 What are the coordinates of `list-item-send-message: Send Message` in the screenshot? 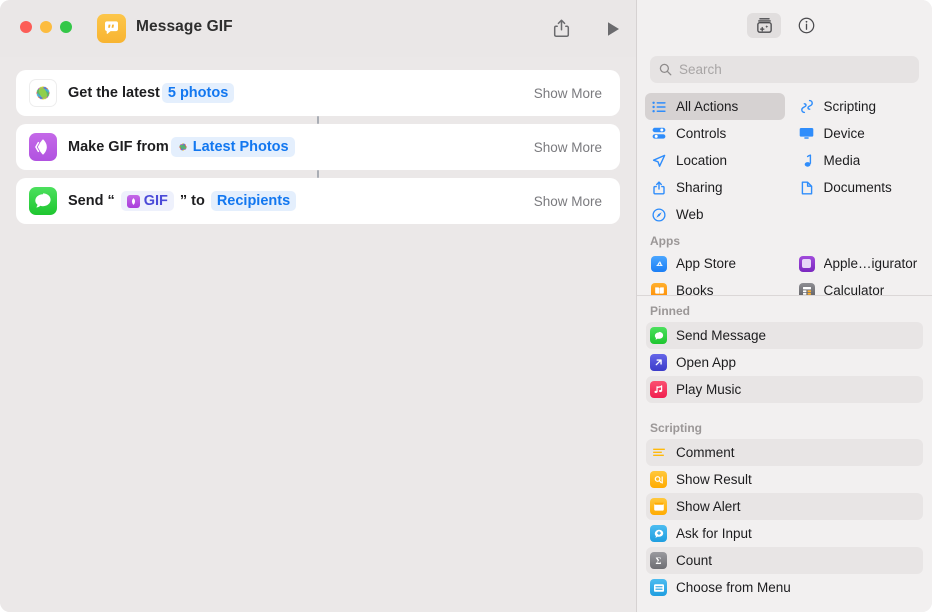 It's located at (784, 335).